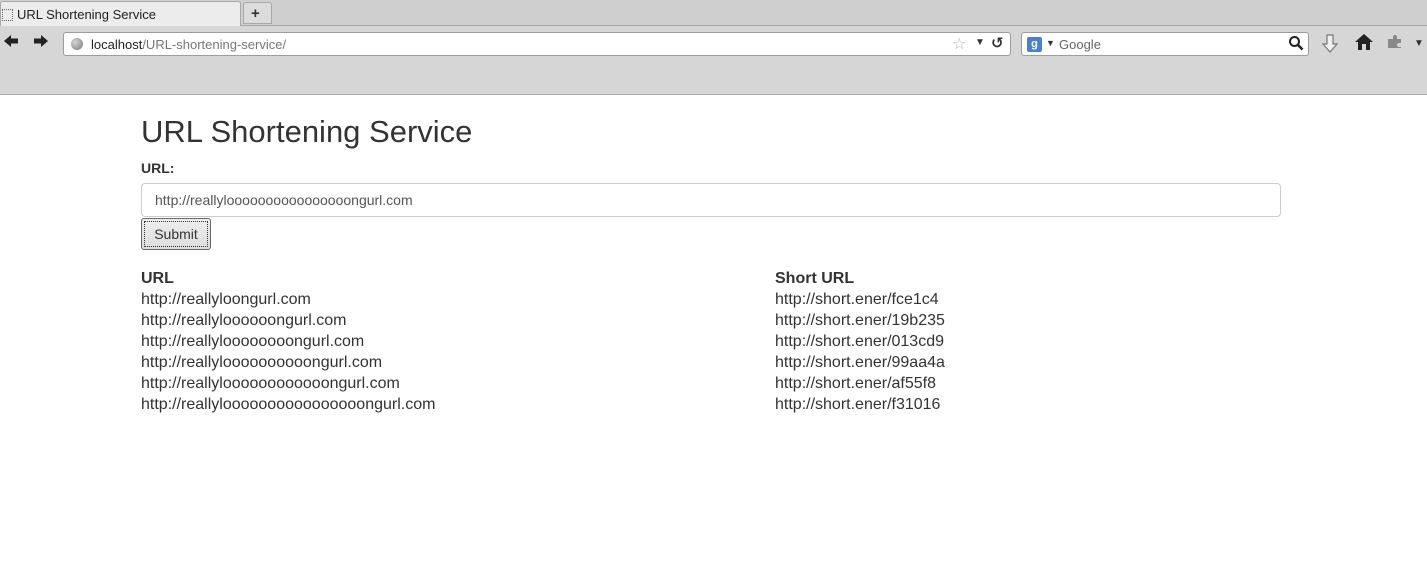 The width and height of the screenshot is (1427, 577). I want to click on reload-icon: ↺, so click(997, 43).